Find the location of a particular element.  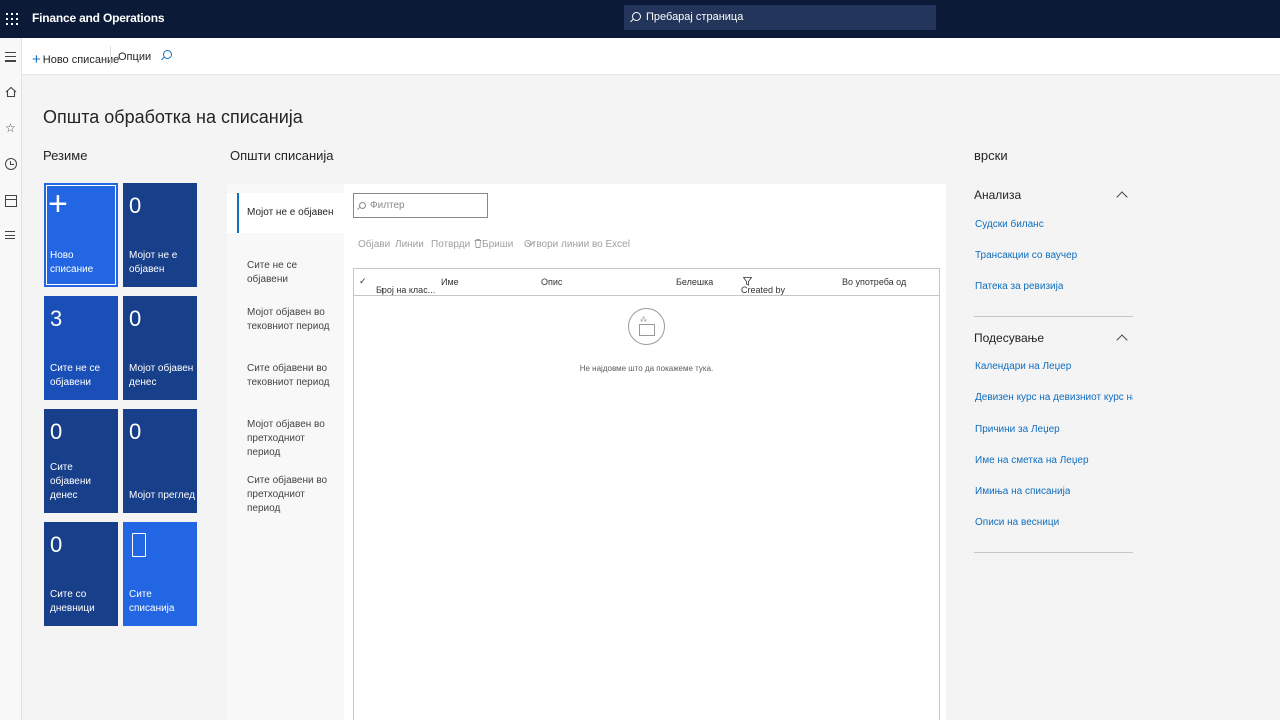

navigation-pane: ☆ is located at coordinates (11, 379).